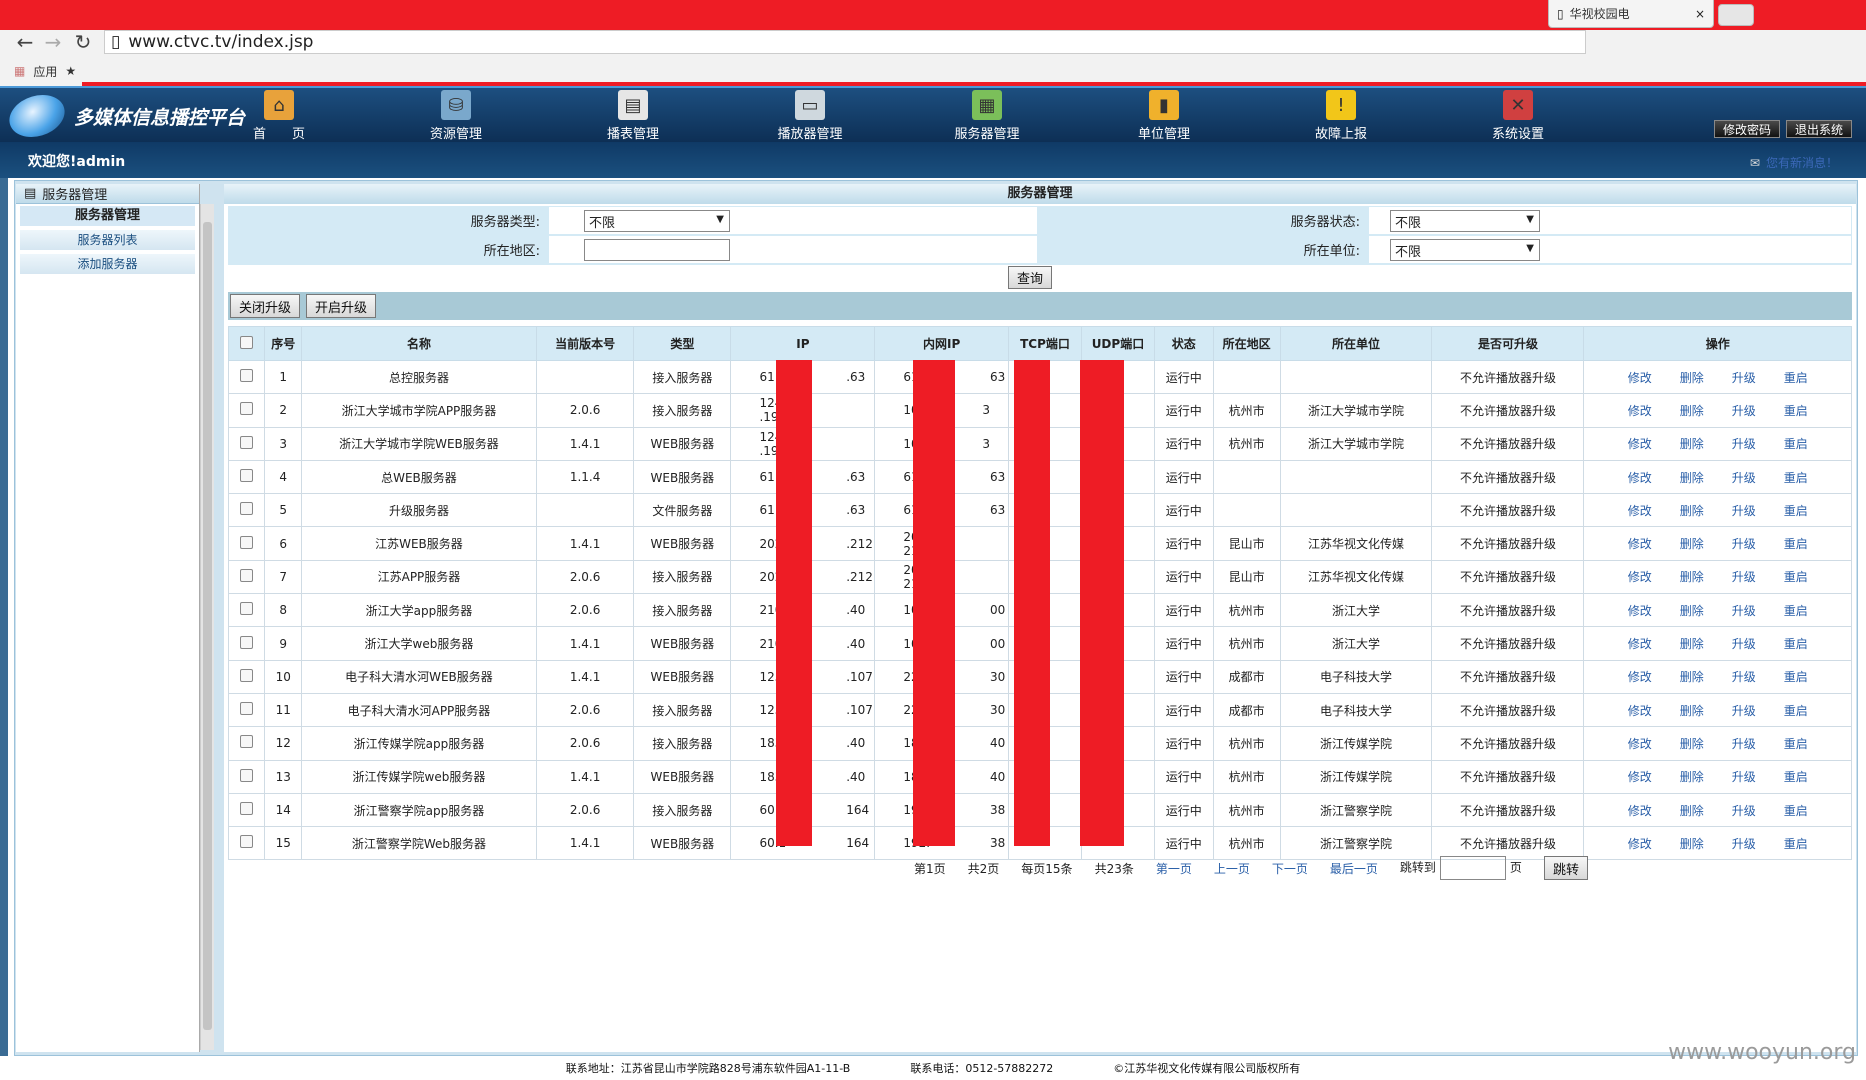 The image size is (1866, 1080). I want to click on nav-item-3: ▭ 播放器管理, so click(810, 116).